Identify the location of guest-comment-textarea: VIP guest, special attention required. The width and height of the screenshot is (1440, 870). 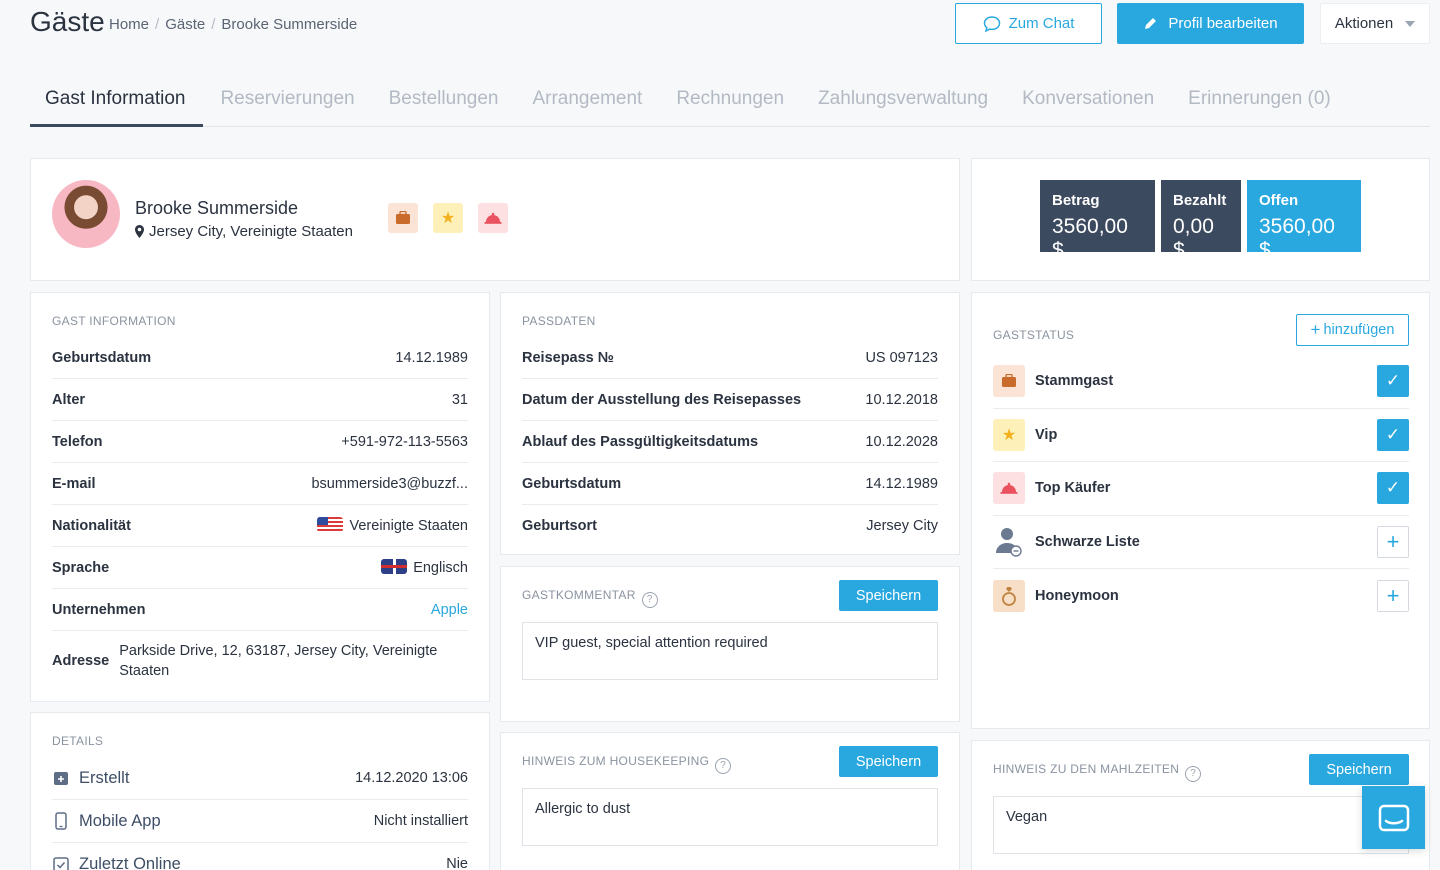
(730, 651).